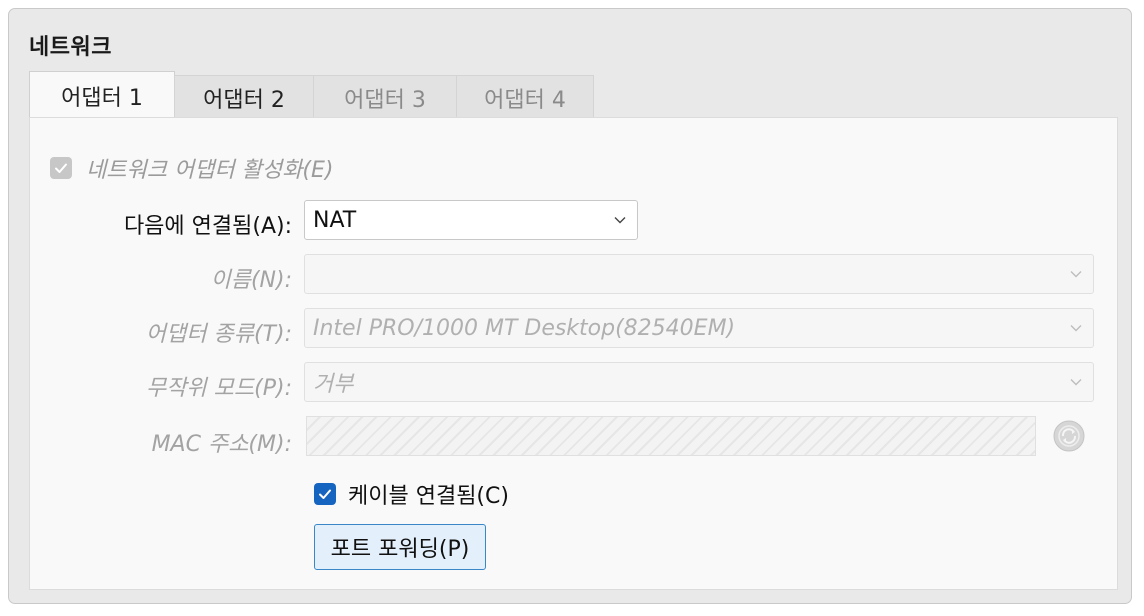 The image size is (1144, 616). What do you see at coordinates (102, 95) in the screenshot?
I see `tab-adapter-1: 어댑터 1` at bounding box center [102, 95].